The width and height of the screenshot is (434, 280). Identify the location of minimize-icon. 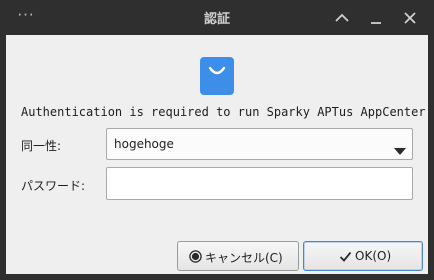
(376, 18).